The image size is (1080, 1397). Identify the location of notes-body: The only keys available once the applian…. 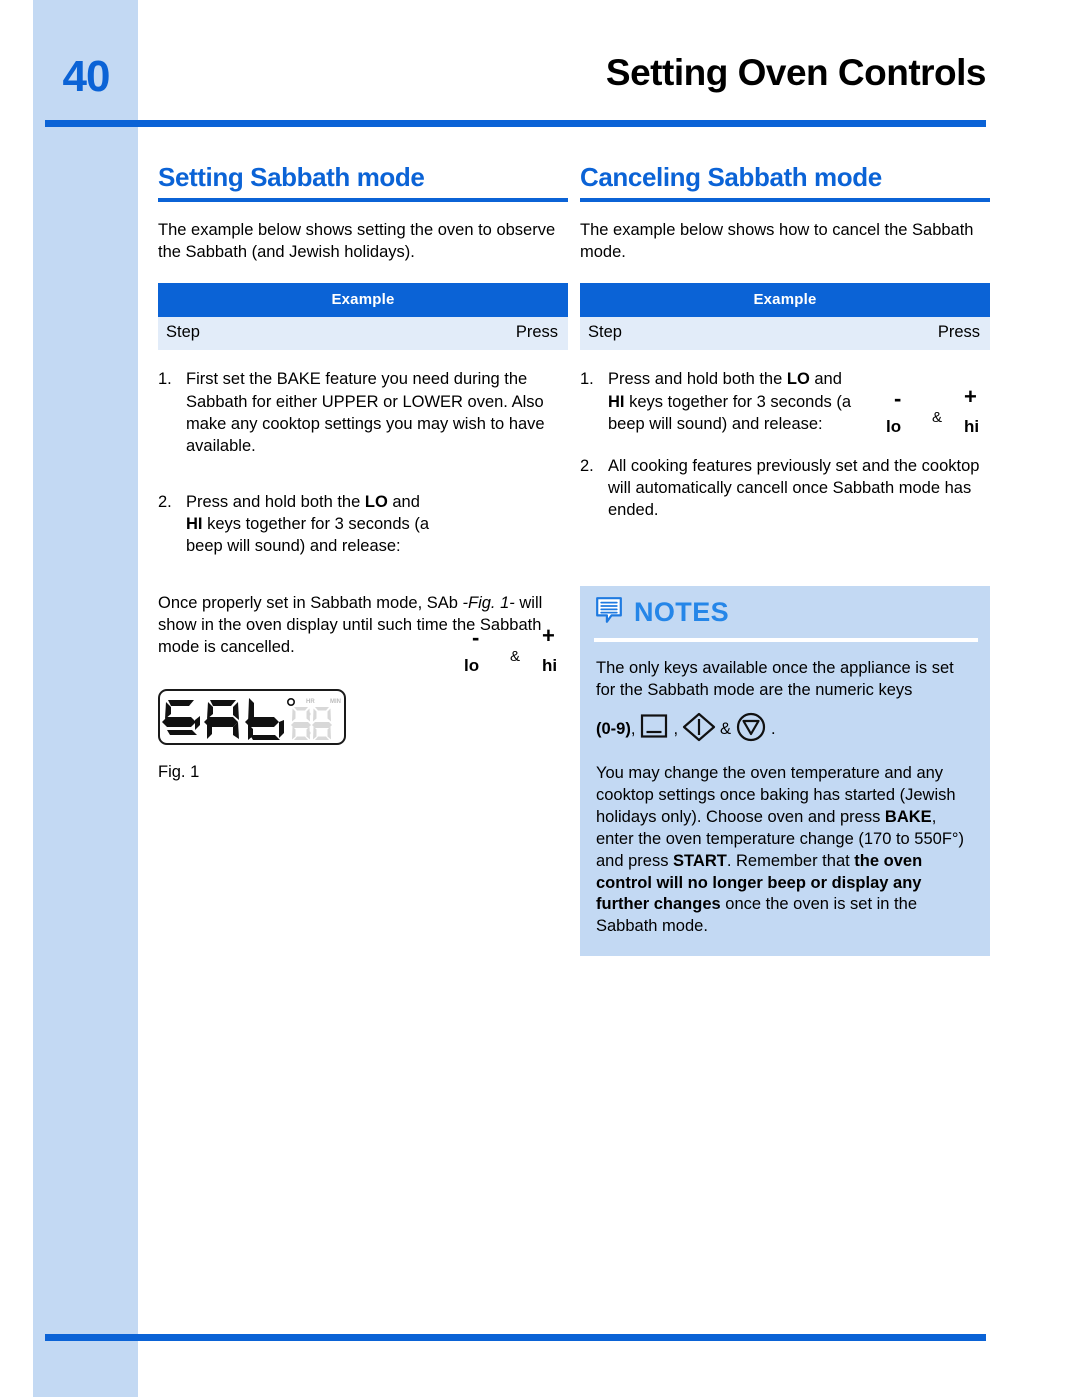
(785, 799).